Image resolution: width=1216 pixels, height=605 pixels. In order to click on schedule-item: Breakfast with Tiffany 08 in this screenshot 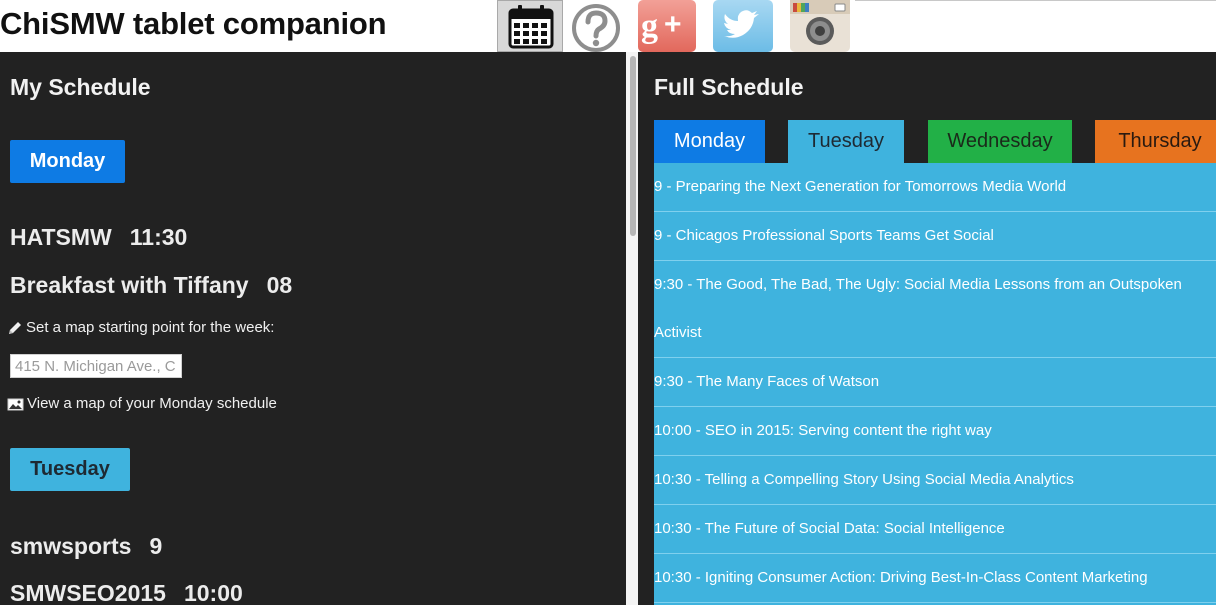, I will do `click(151, 285)`.